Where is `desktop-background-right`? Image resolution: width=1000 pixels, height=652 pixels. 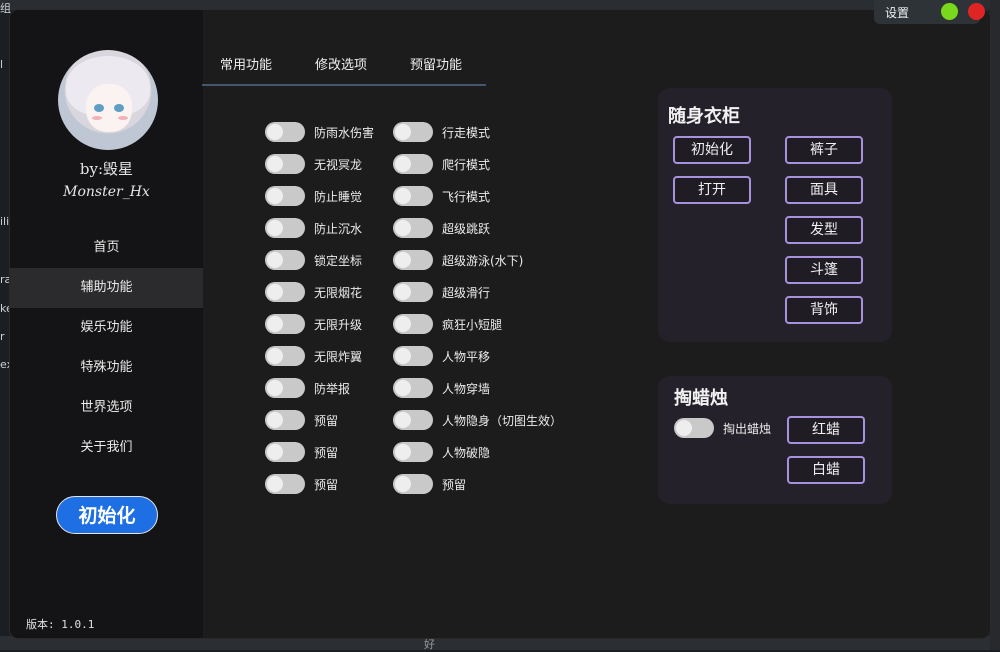
desktop-background-right is located at coordinates (995, 325).